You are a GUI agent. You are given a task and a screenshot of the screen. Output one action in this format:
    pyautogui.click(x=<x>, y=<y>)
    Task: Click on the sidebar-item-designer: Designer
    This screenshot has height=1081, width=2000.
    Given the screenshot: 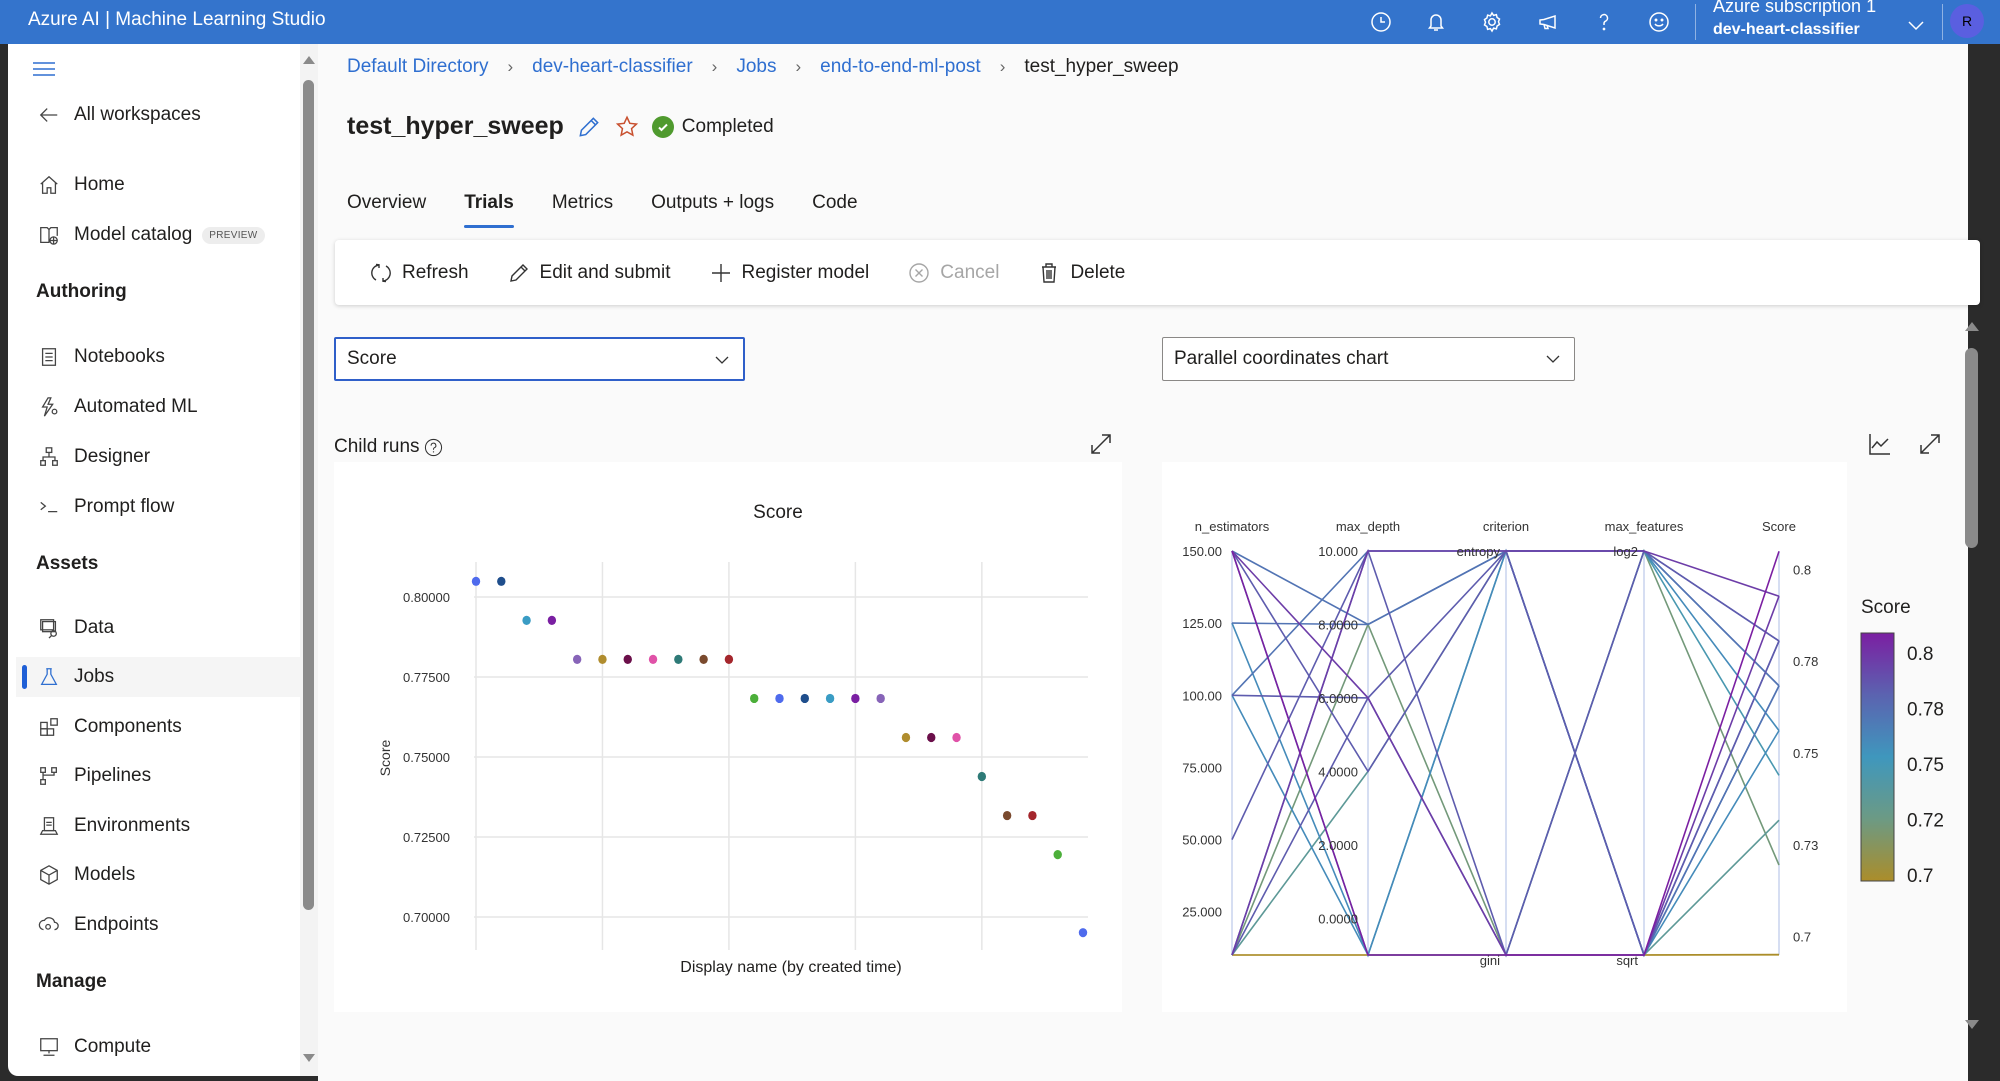 What is the action you would take?
    pyautogui.click(x=166, y=457)
    